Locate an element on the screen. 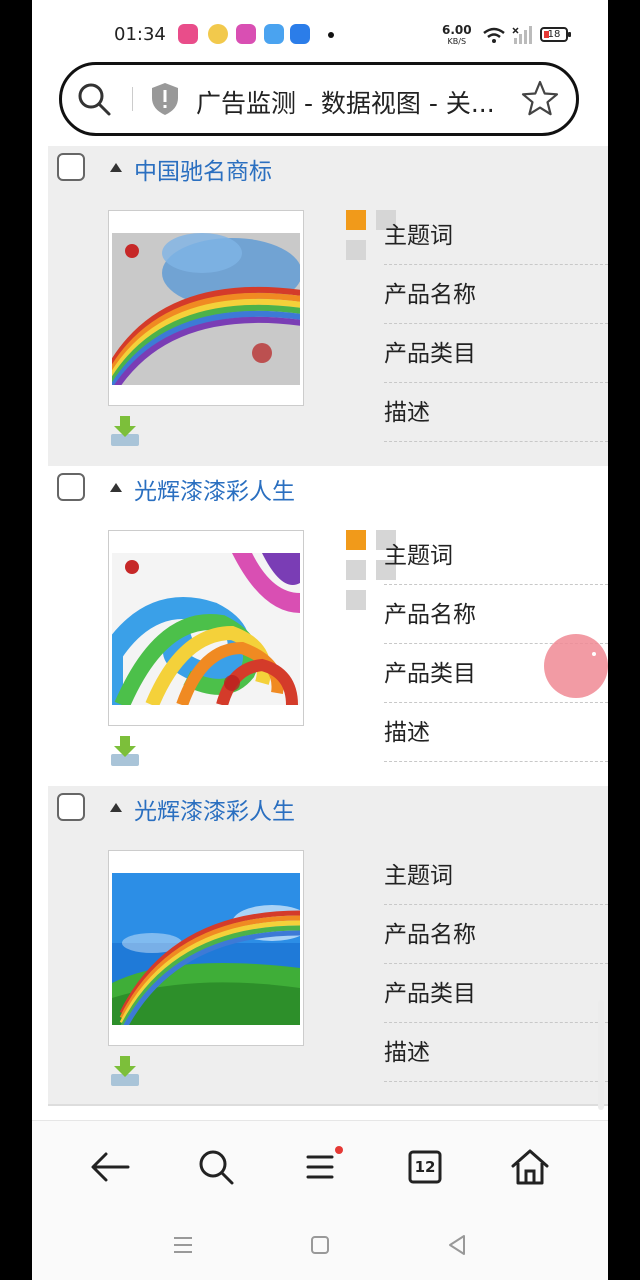 The height and width of the screenshot is (1280, 640). weibo-notification-icon is located at coordinates (218, 34).